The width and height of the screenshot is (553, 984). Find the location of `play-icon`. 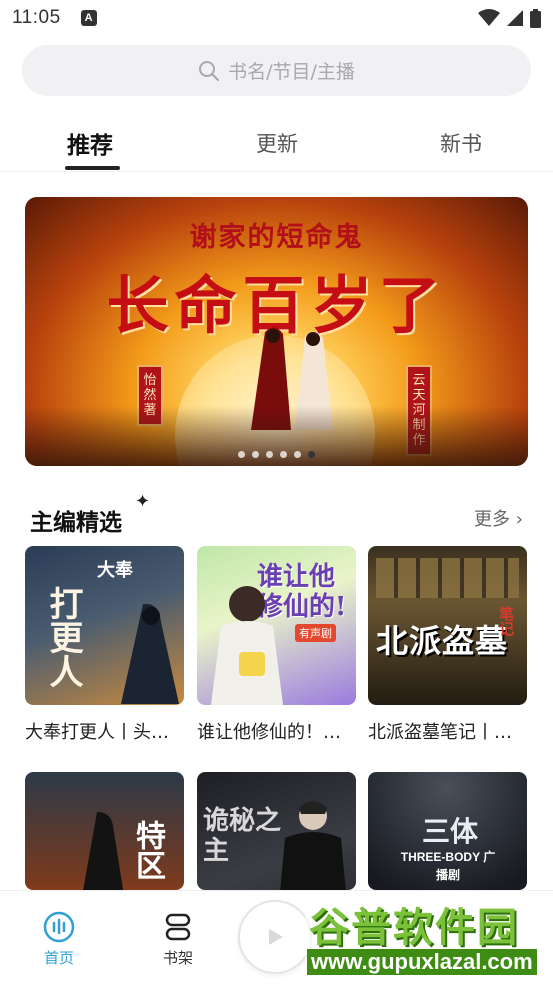

play-icon is located at coordinates (276, 937).